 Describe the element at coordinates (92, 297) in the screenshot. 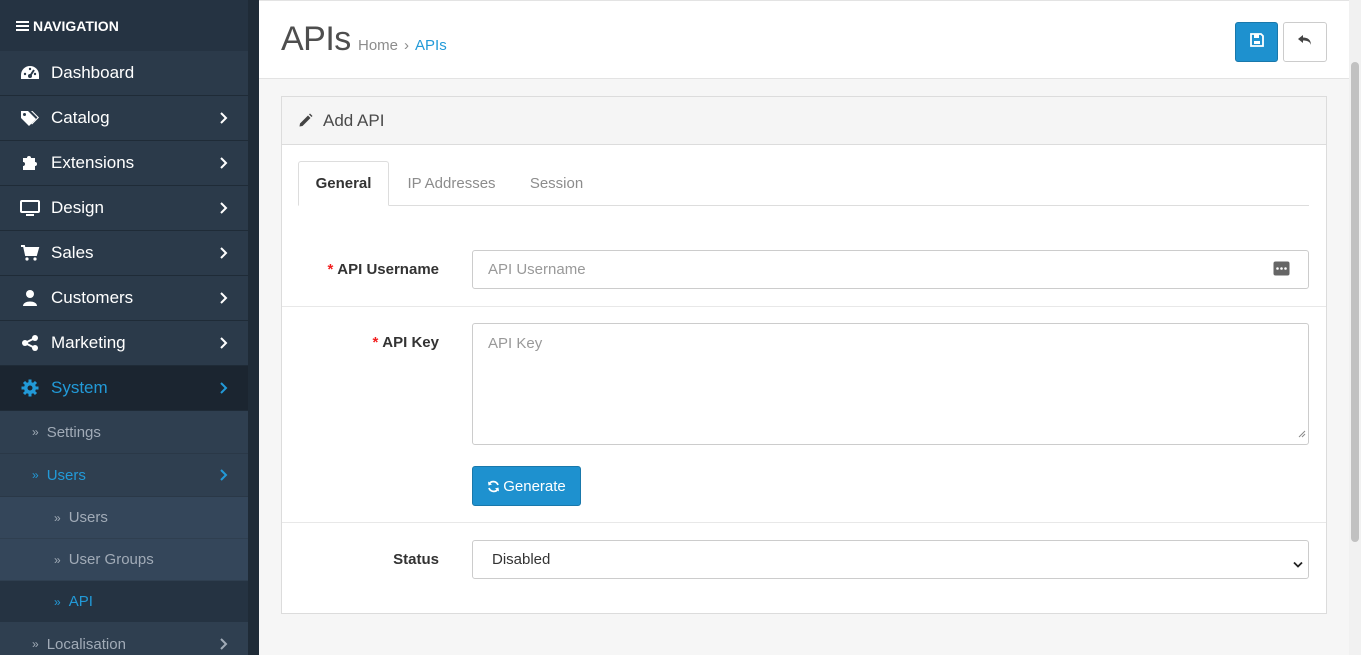

I see `sidebar-item-label: Customers` at that location.